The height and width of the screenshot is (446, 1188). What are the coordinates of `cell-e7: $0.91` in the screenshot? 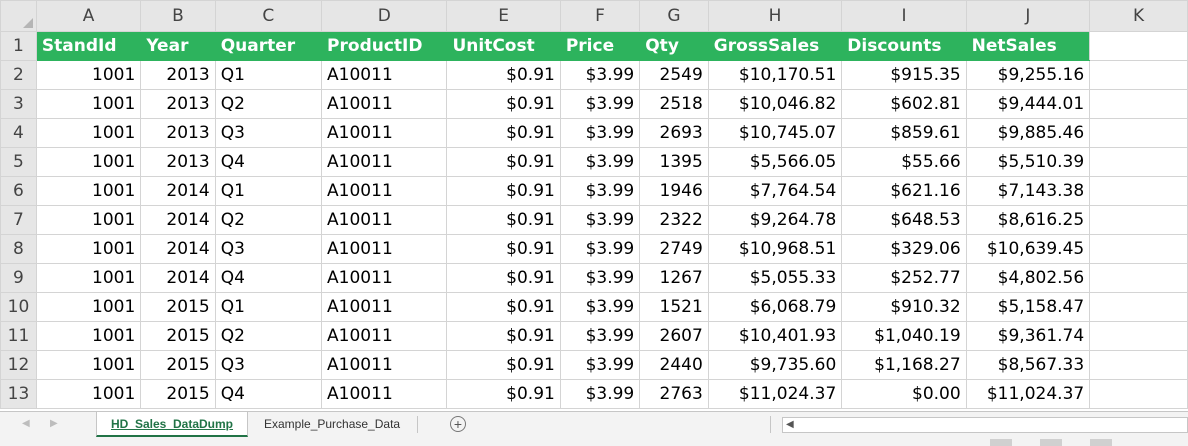 It's located at (503, 220).